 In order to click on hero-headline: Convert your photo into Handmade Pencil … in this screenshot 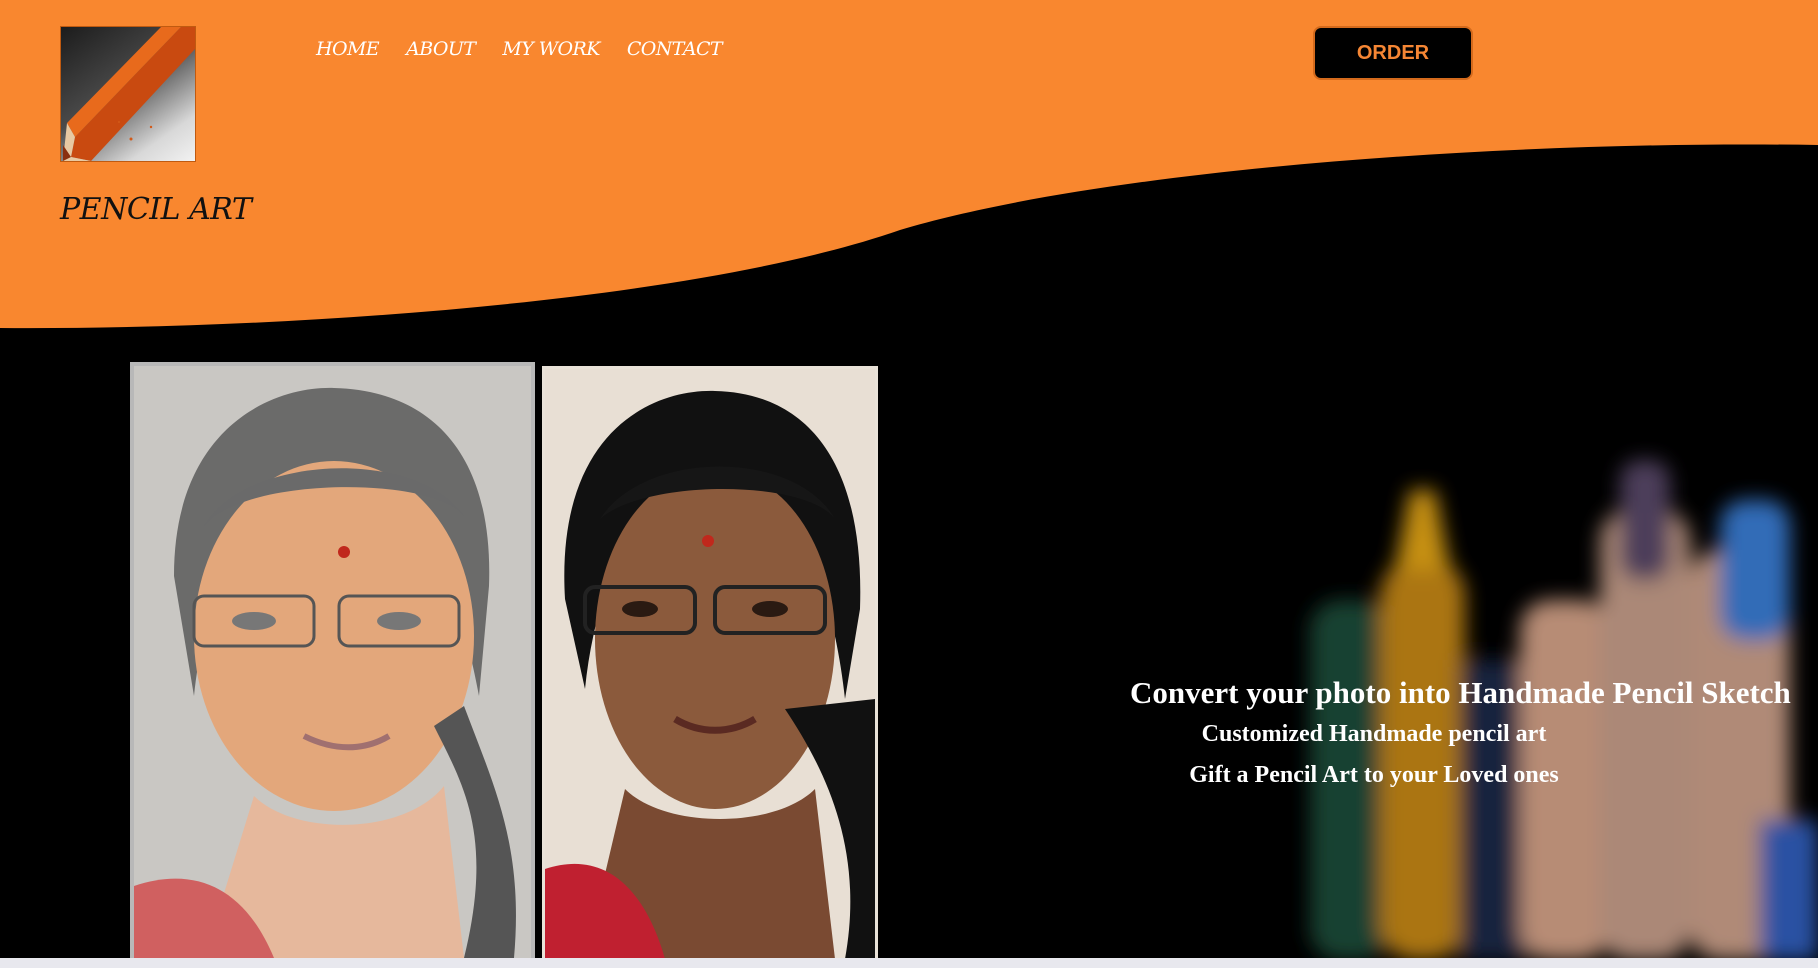, I will do `click(1460, 692)`.